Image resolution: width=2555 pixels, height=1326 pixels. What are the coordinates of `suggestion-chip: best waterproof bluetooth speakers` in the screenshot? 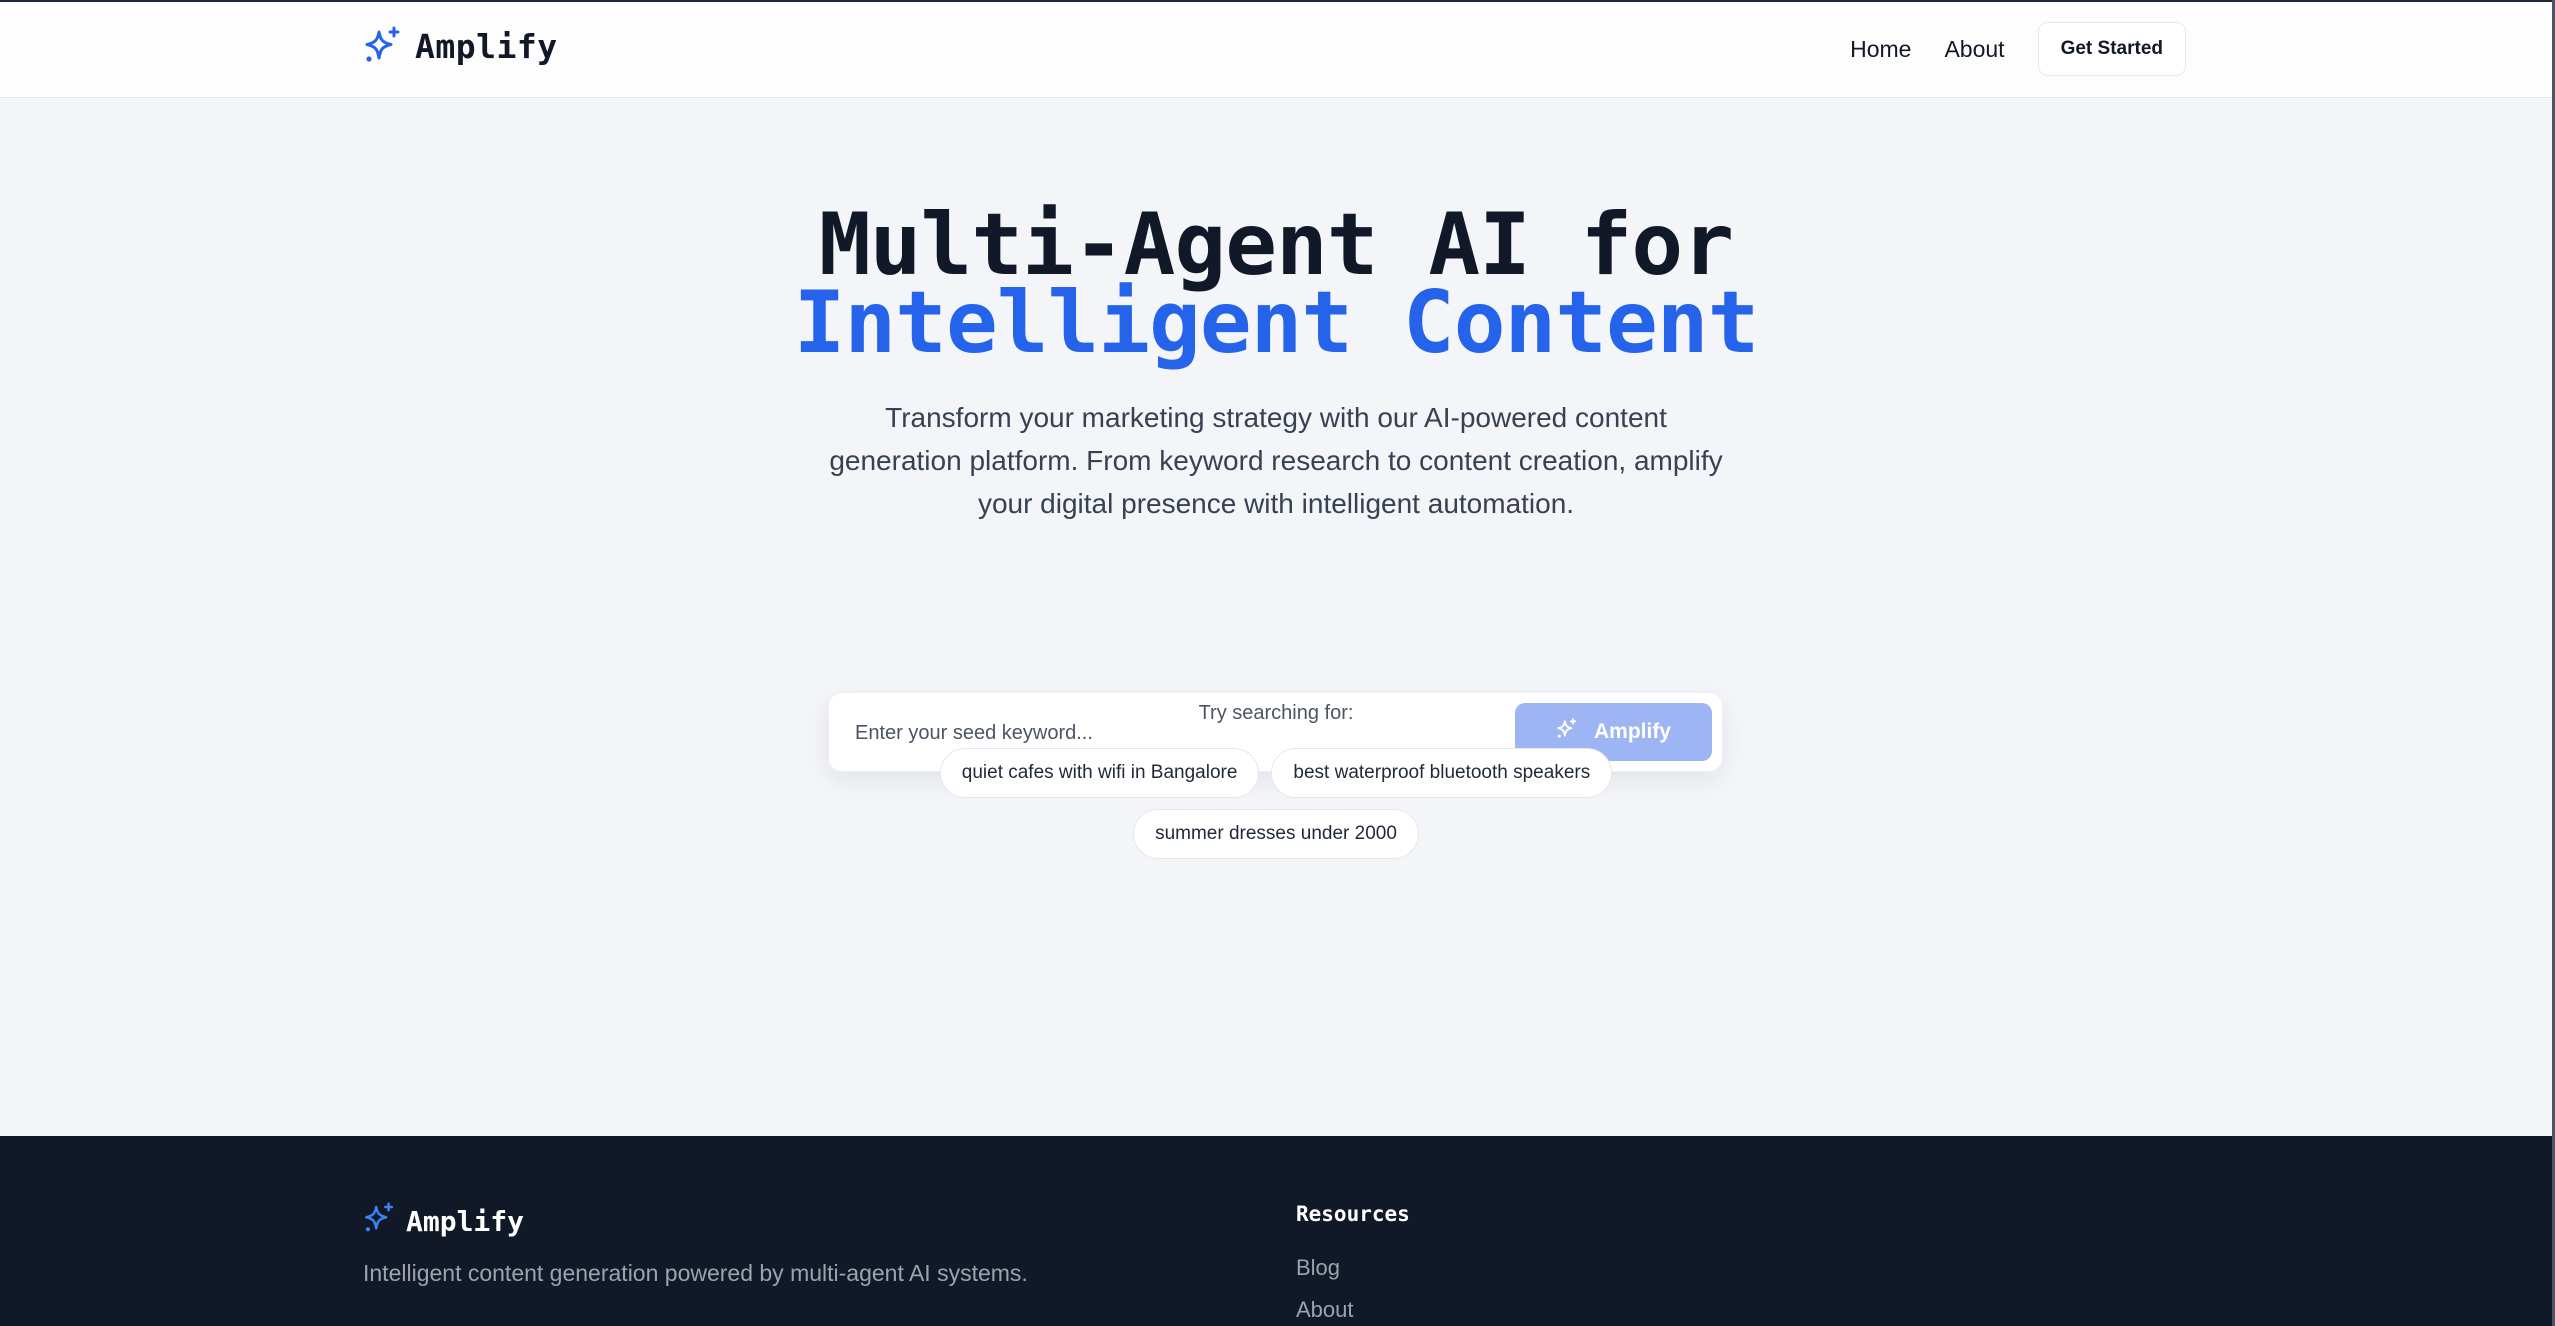 It's located at (1442, 773).